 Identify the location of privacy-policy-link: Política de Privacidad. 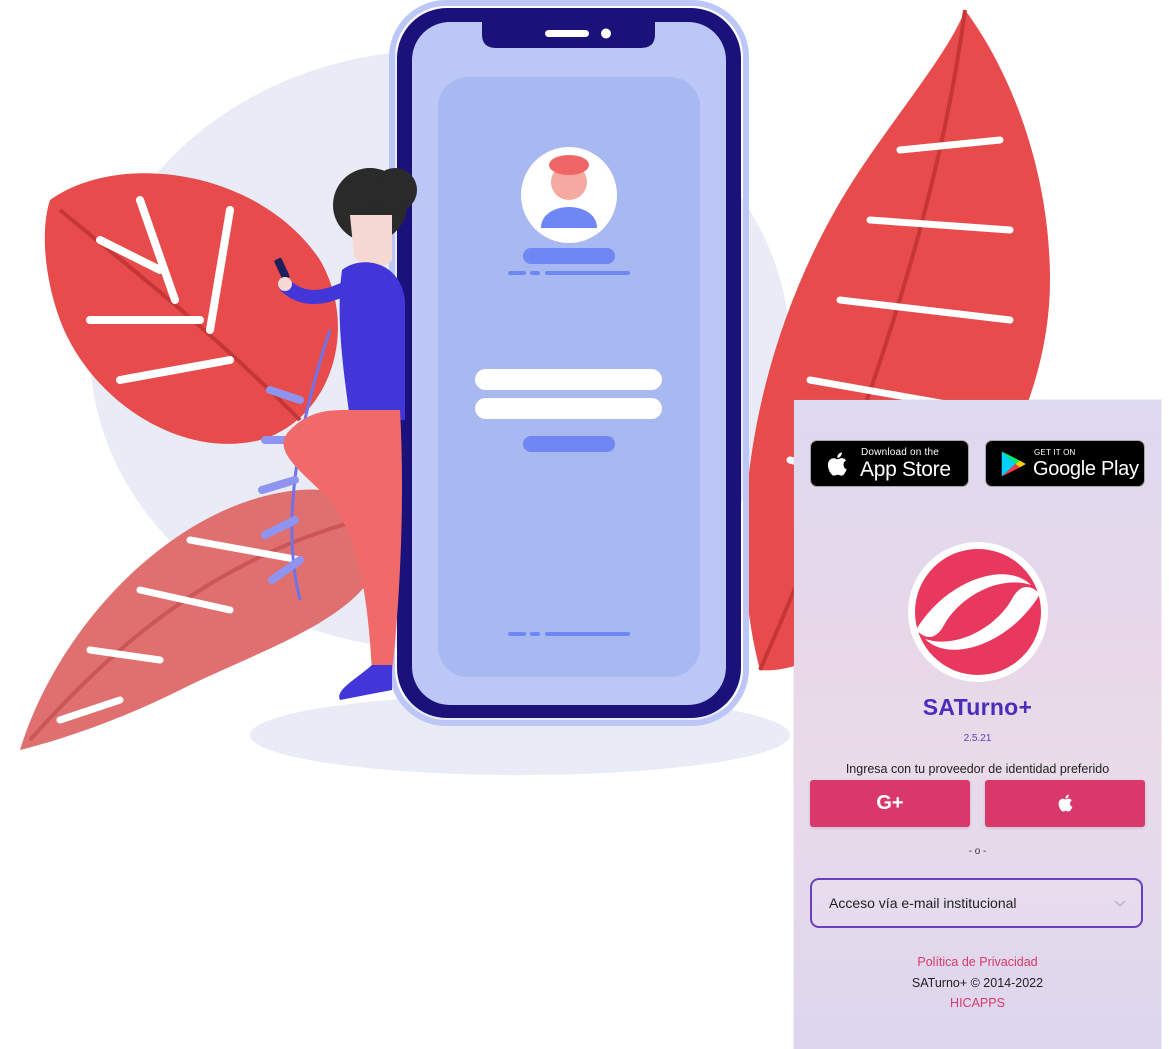
(977, 962).